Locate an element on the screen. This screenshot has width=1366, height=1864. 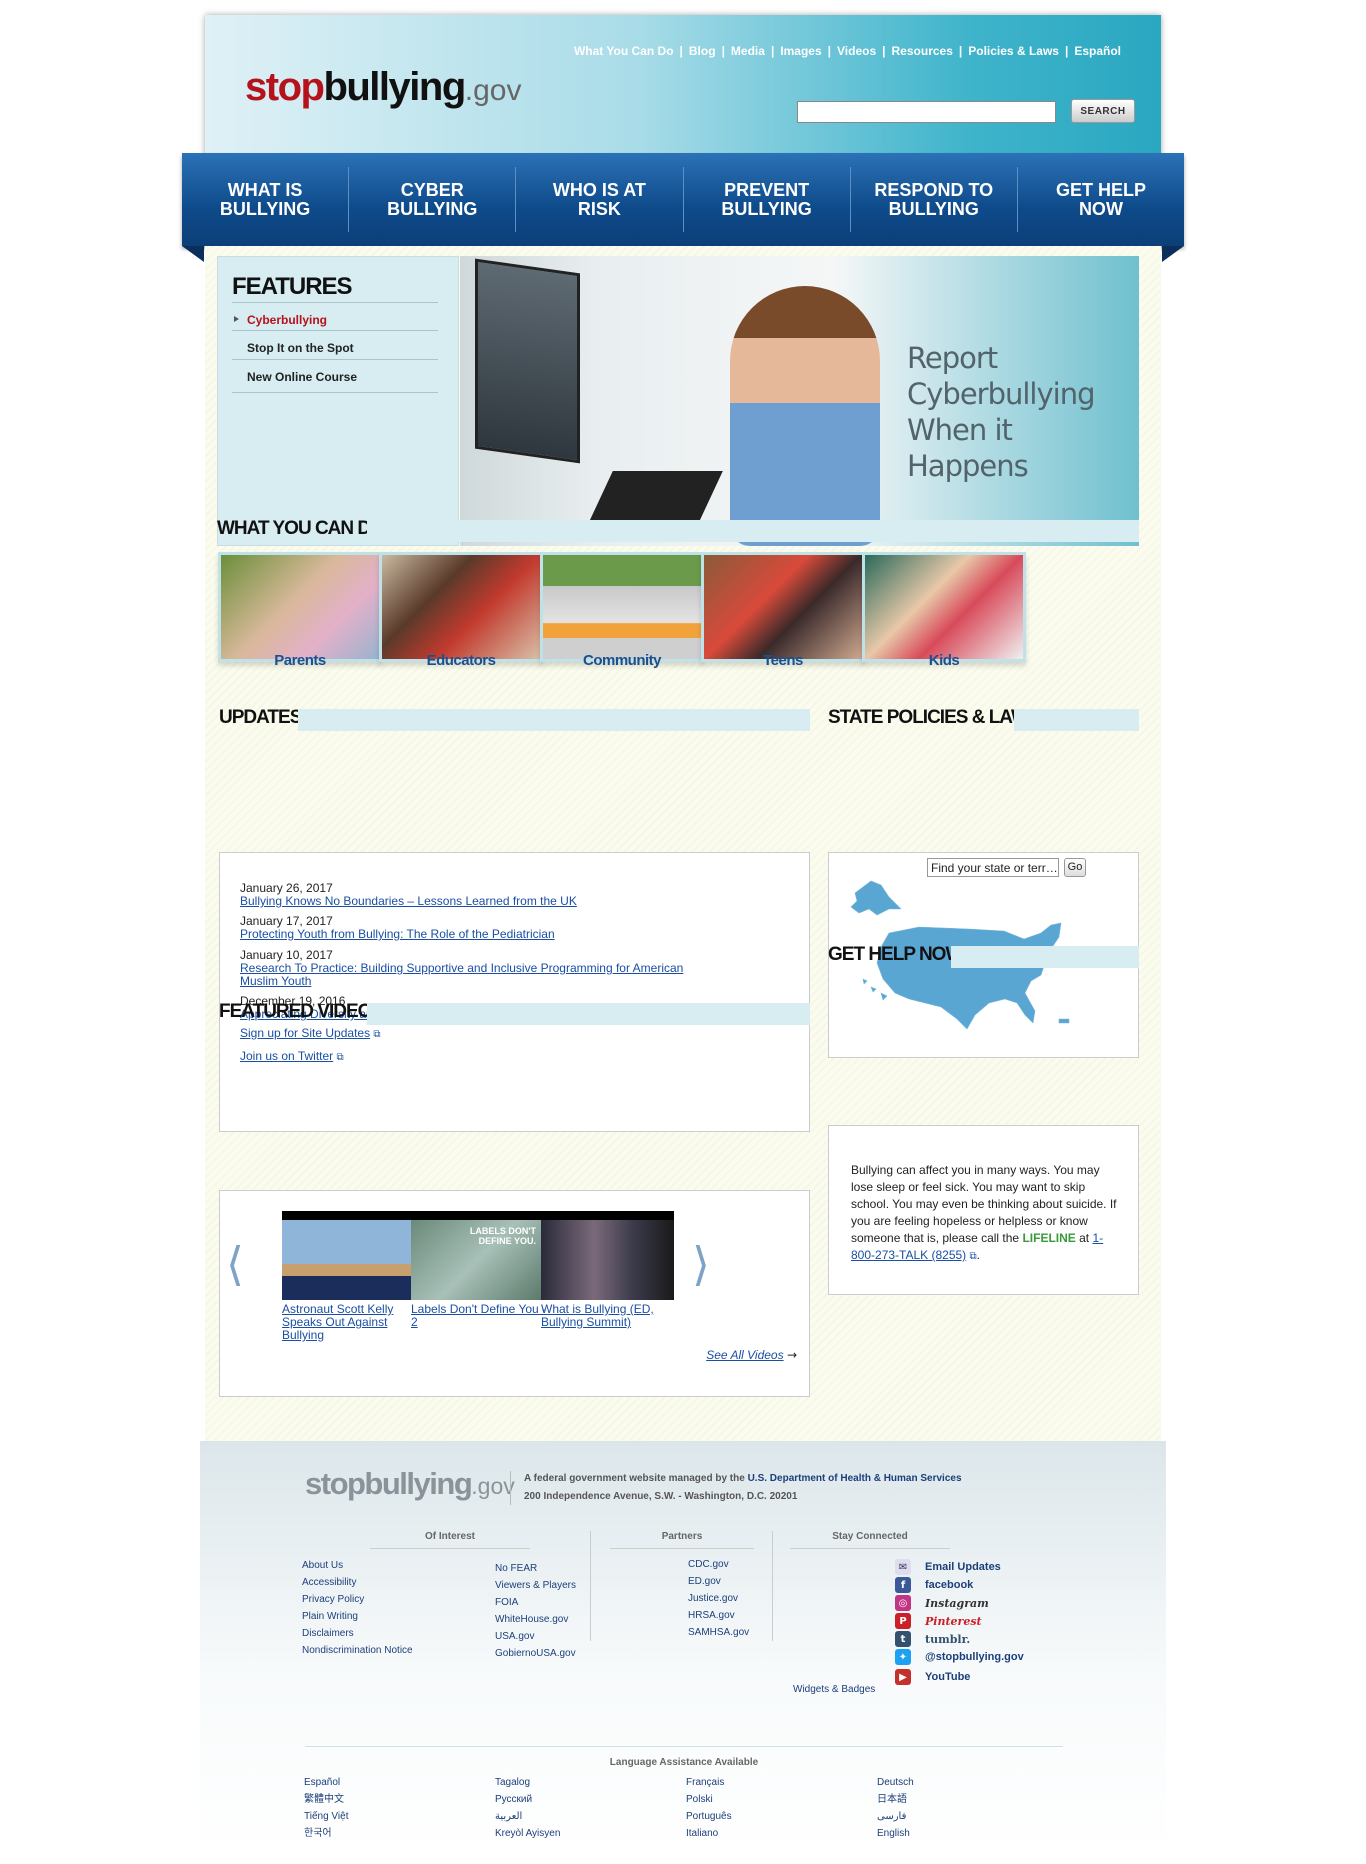
video-link-what-is-bullying: What is Bullying (ED, Bullying Summit) is located at coordinates (611, 1316).